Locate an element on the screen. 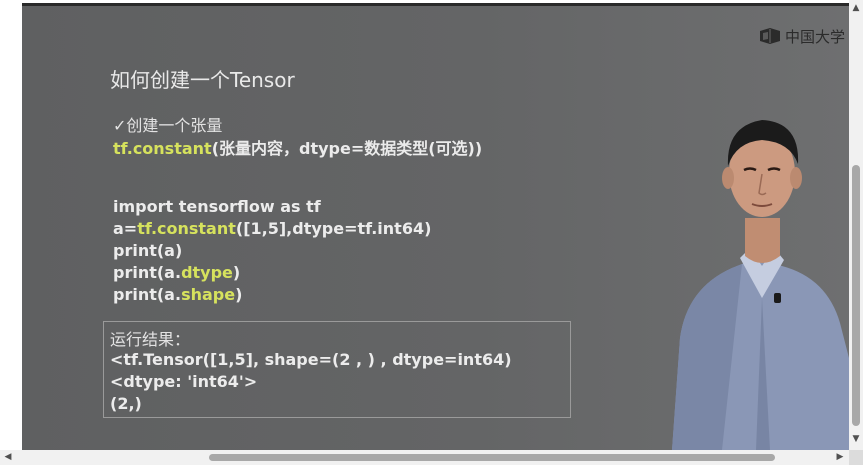 Image resolution: width=863 pixels, height=465 pixels. watermark-logo: 中国大学 is located at coordinates (802, 36).